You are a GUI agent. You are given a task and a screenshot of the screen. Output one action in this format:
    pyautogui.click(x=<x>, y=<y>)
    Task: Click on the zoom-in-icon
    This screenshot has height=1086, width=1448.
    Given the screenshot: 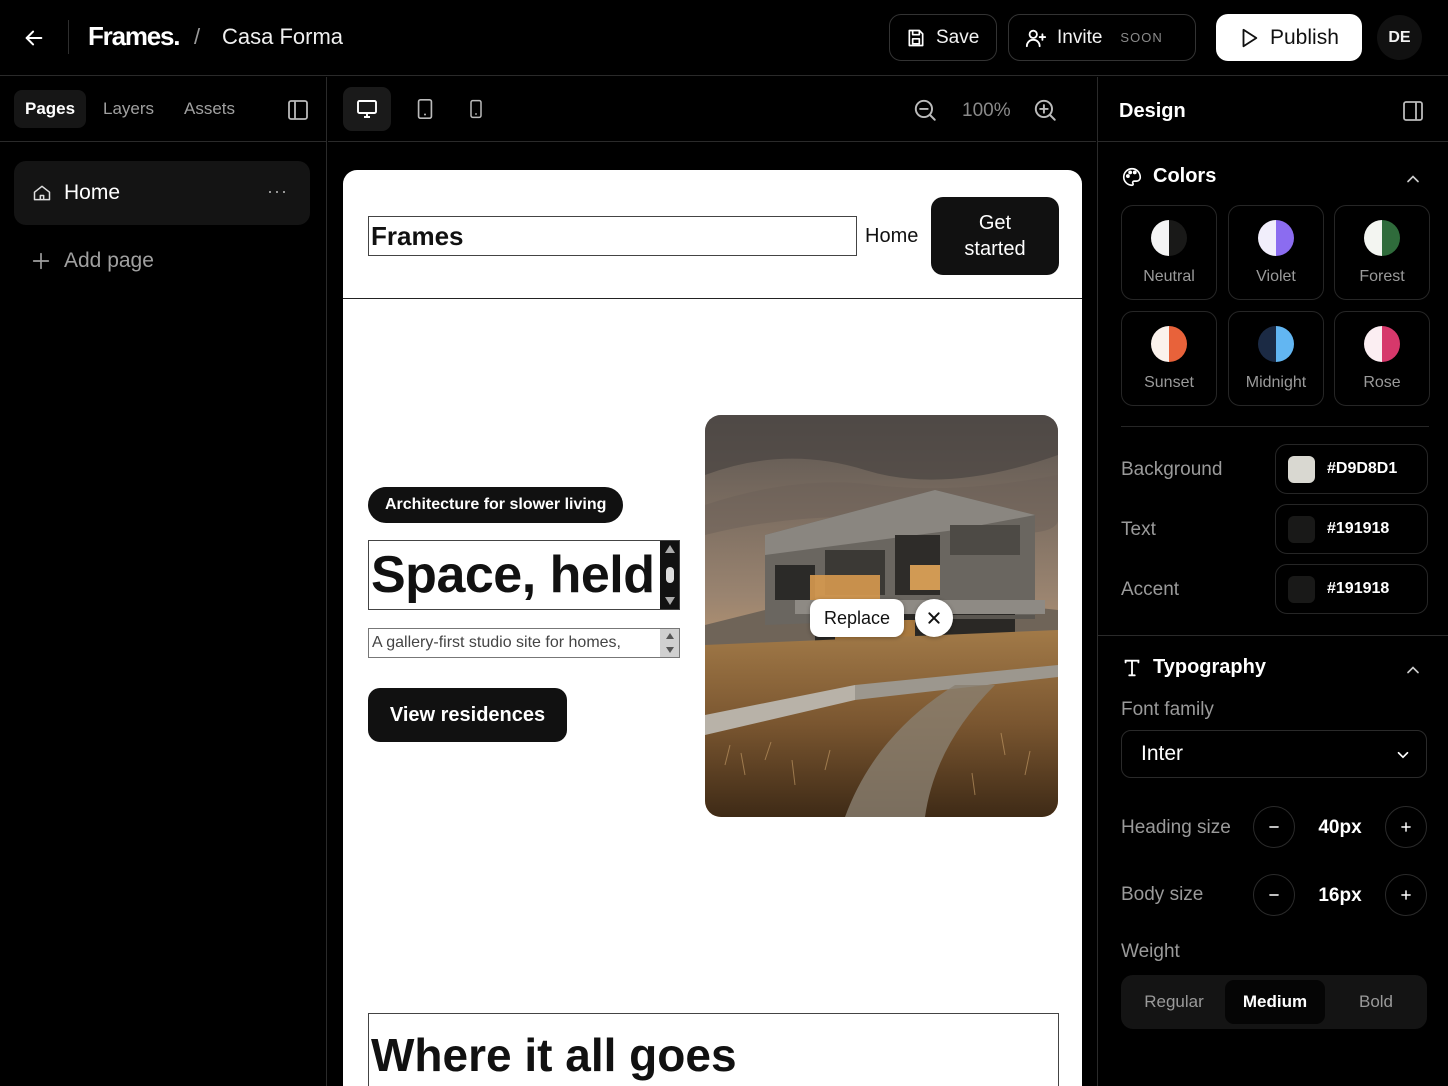 What is the action you would take?
    pyautogui.click(x=1045, y=110)
    